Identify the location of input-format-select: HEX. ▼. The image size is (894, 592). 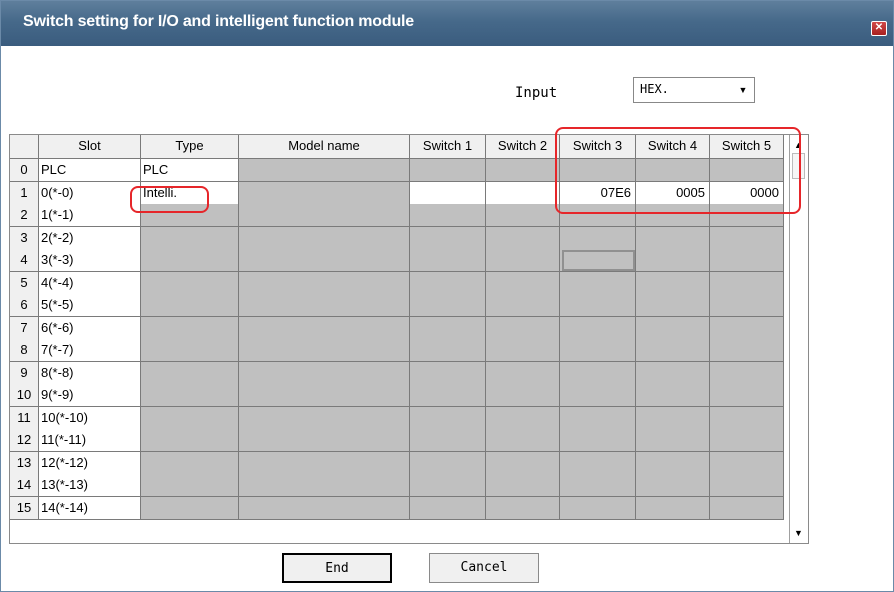
(694, 90).